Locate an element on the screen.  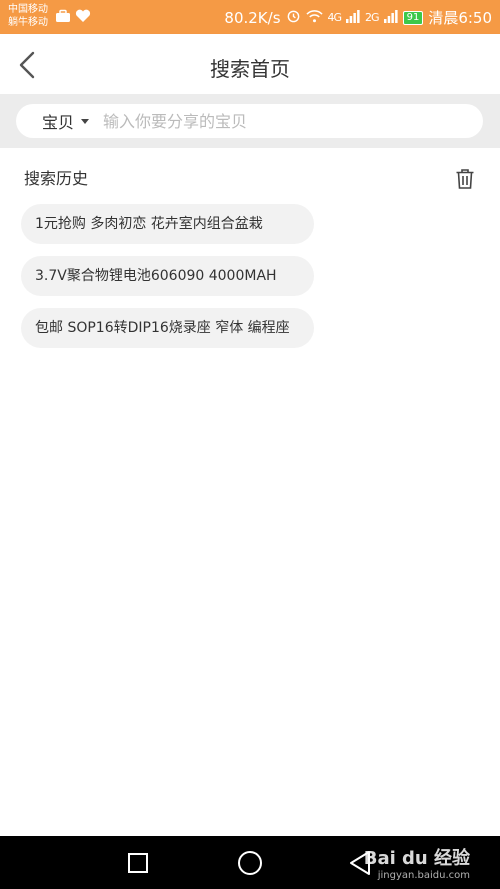
history-item: 包邮 SOP16转DIP16烧录座 窄体 编程座 is located at coordinates (167, 328).